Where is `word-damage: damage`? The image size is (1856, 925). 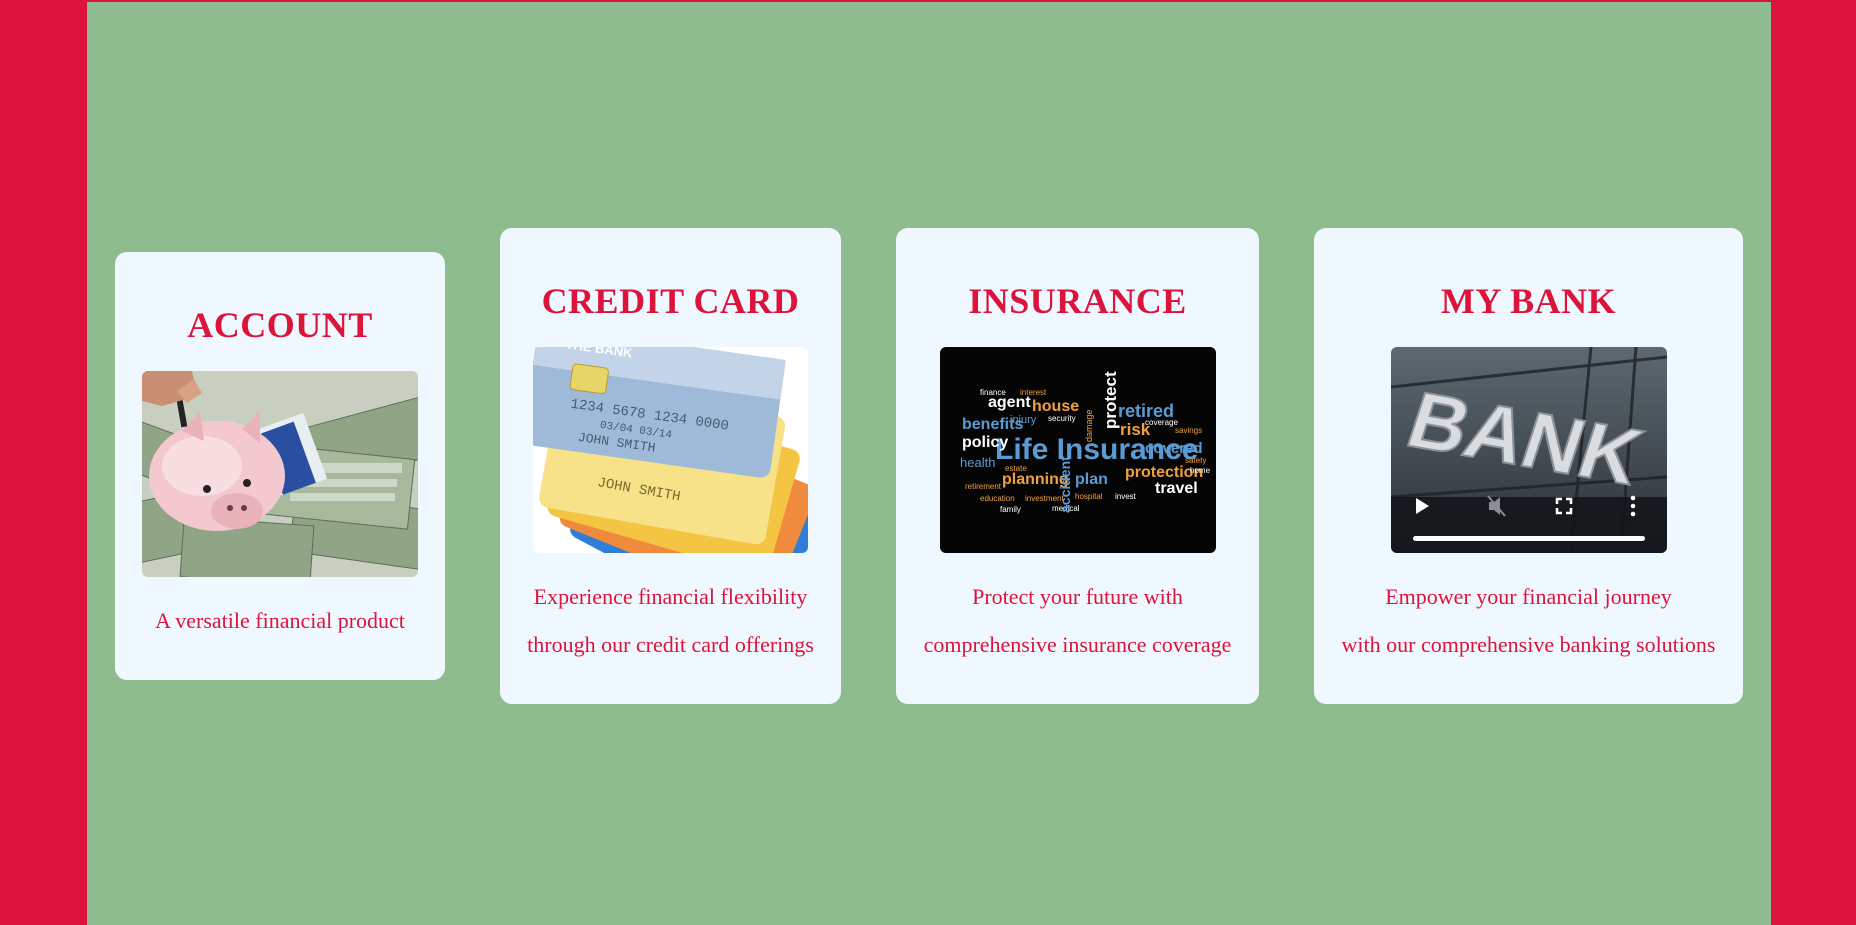
word-damage: damage is located at coordinates (1089, 425).